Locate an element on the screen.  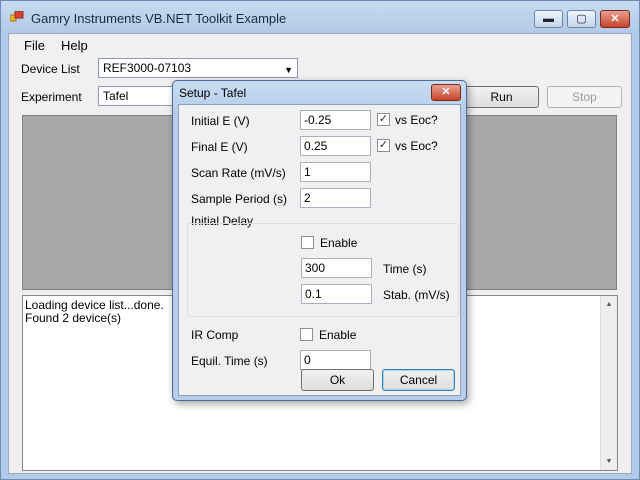
app-icon is located at coordinates (17, 16).